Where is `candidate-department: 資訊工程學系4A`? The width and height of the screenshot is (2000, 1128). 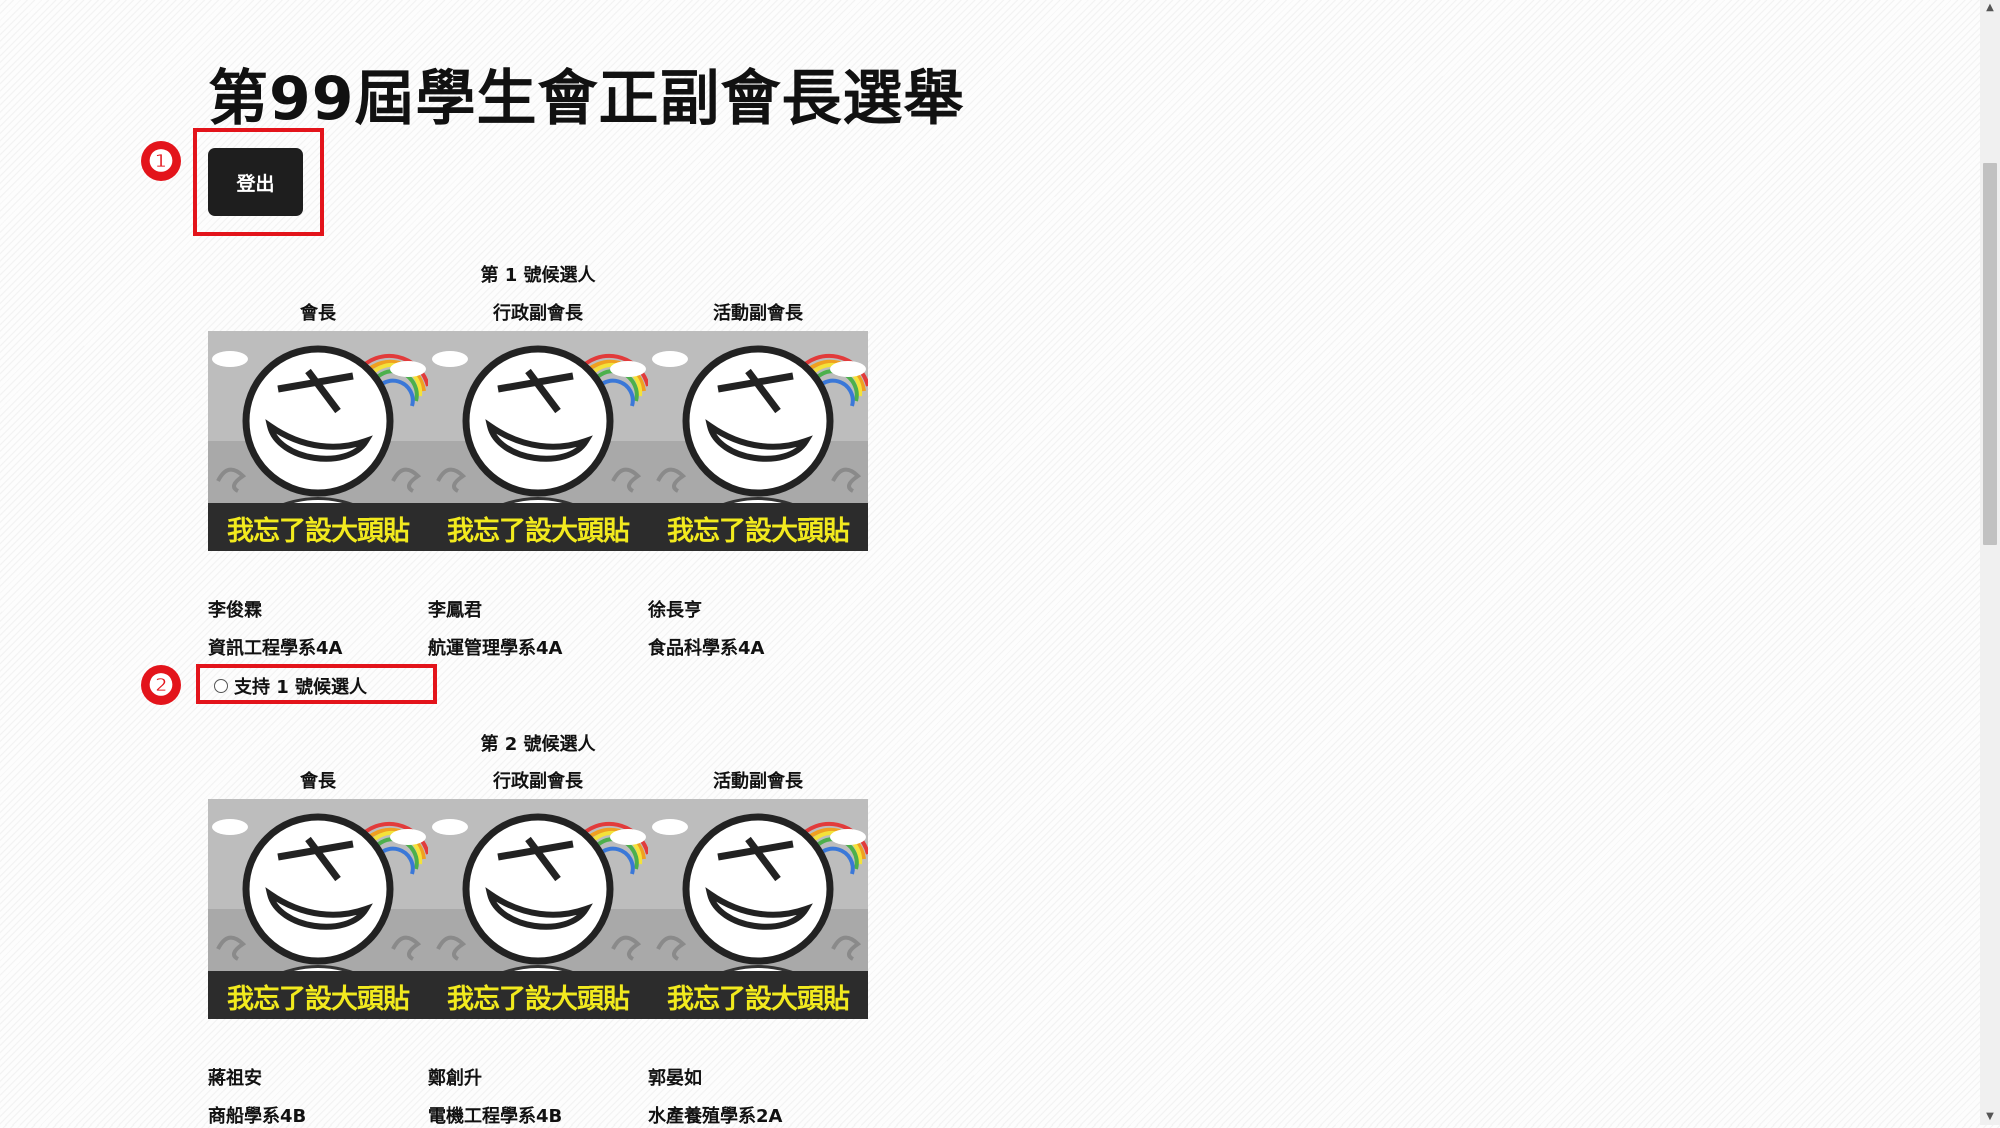 candidate-department: 資訊工程學系4A is located at coordinates (275, 648).